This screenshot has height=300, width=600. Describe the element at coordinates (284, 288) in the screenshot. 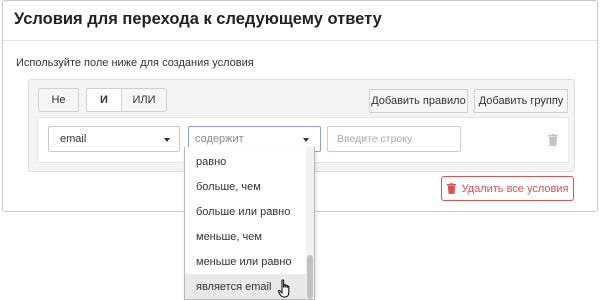

I see `hand-pointer-icon` at that location.